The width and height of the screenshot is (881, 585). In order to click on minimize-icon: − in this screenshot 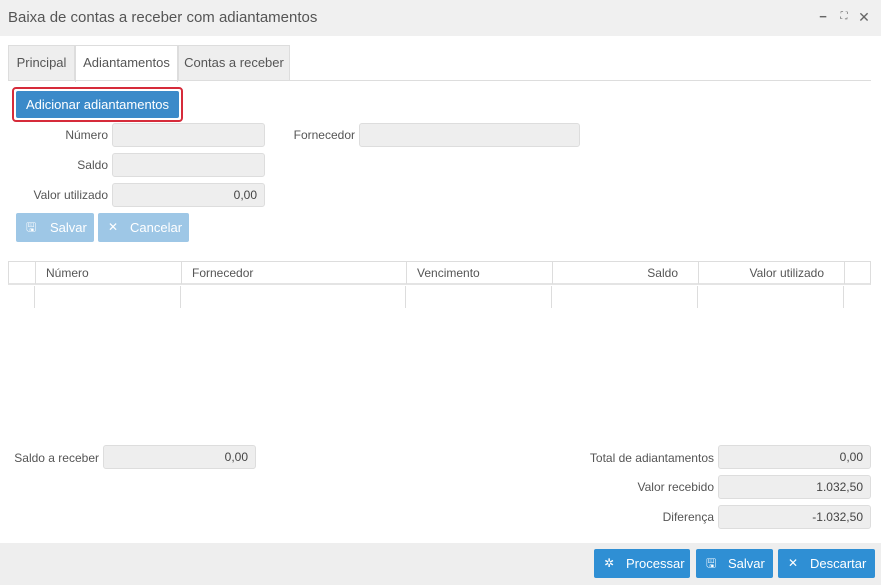, I will do `click(823, 17)`.